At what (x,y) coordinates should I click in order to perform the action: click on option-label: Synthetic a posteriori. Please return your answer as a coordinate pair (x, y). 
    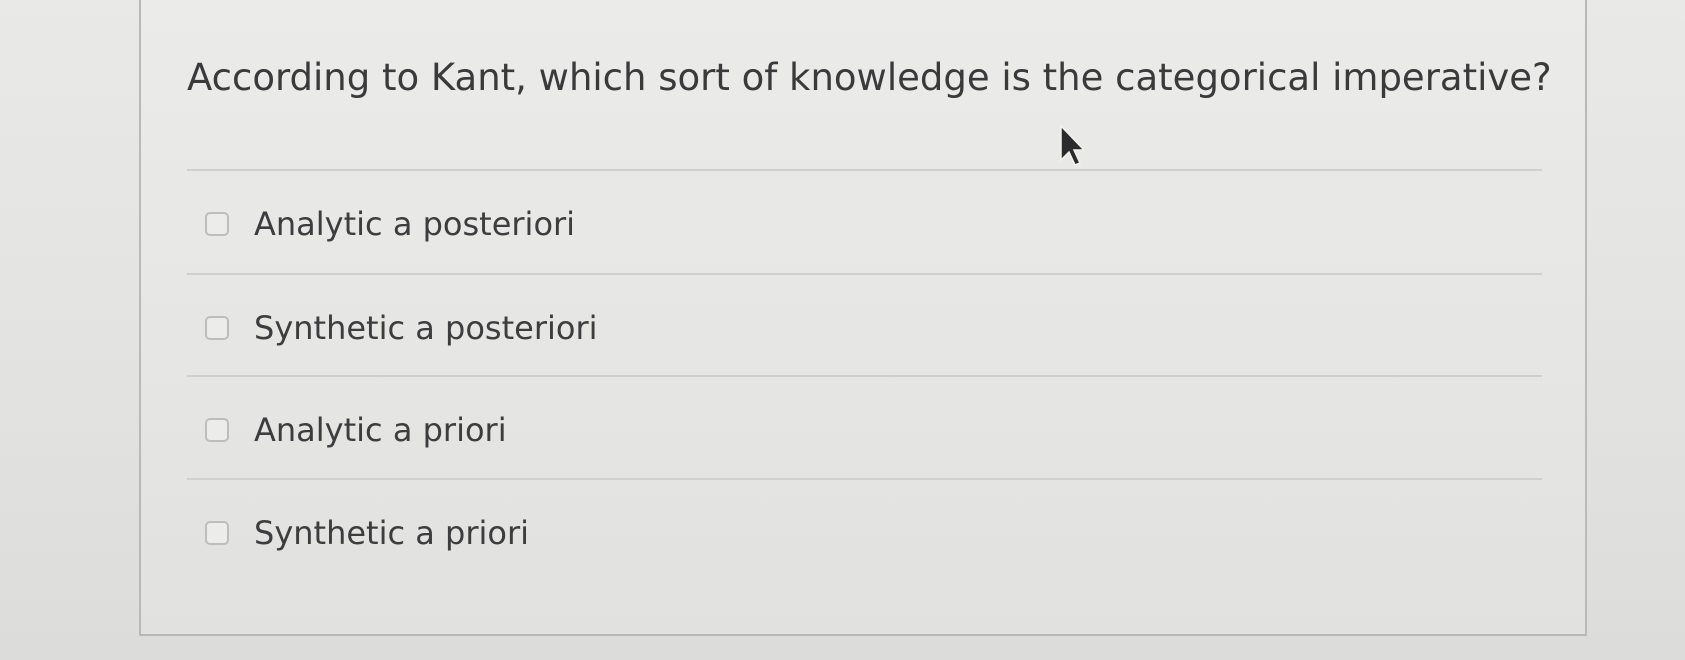
    Looking at the image, I should click on (426, 328).